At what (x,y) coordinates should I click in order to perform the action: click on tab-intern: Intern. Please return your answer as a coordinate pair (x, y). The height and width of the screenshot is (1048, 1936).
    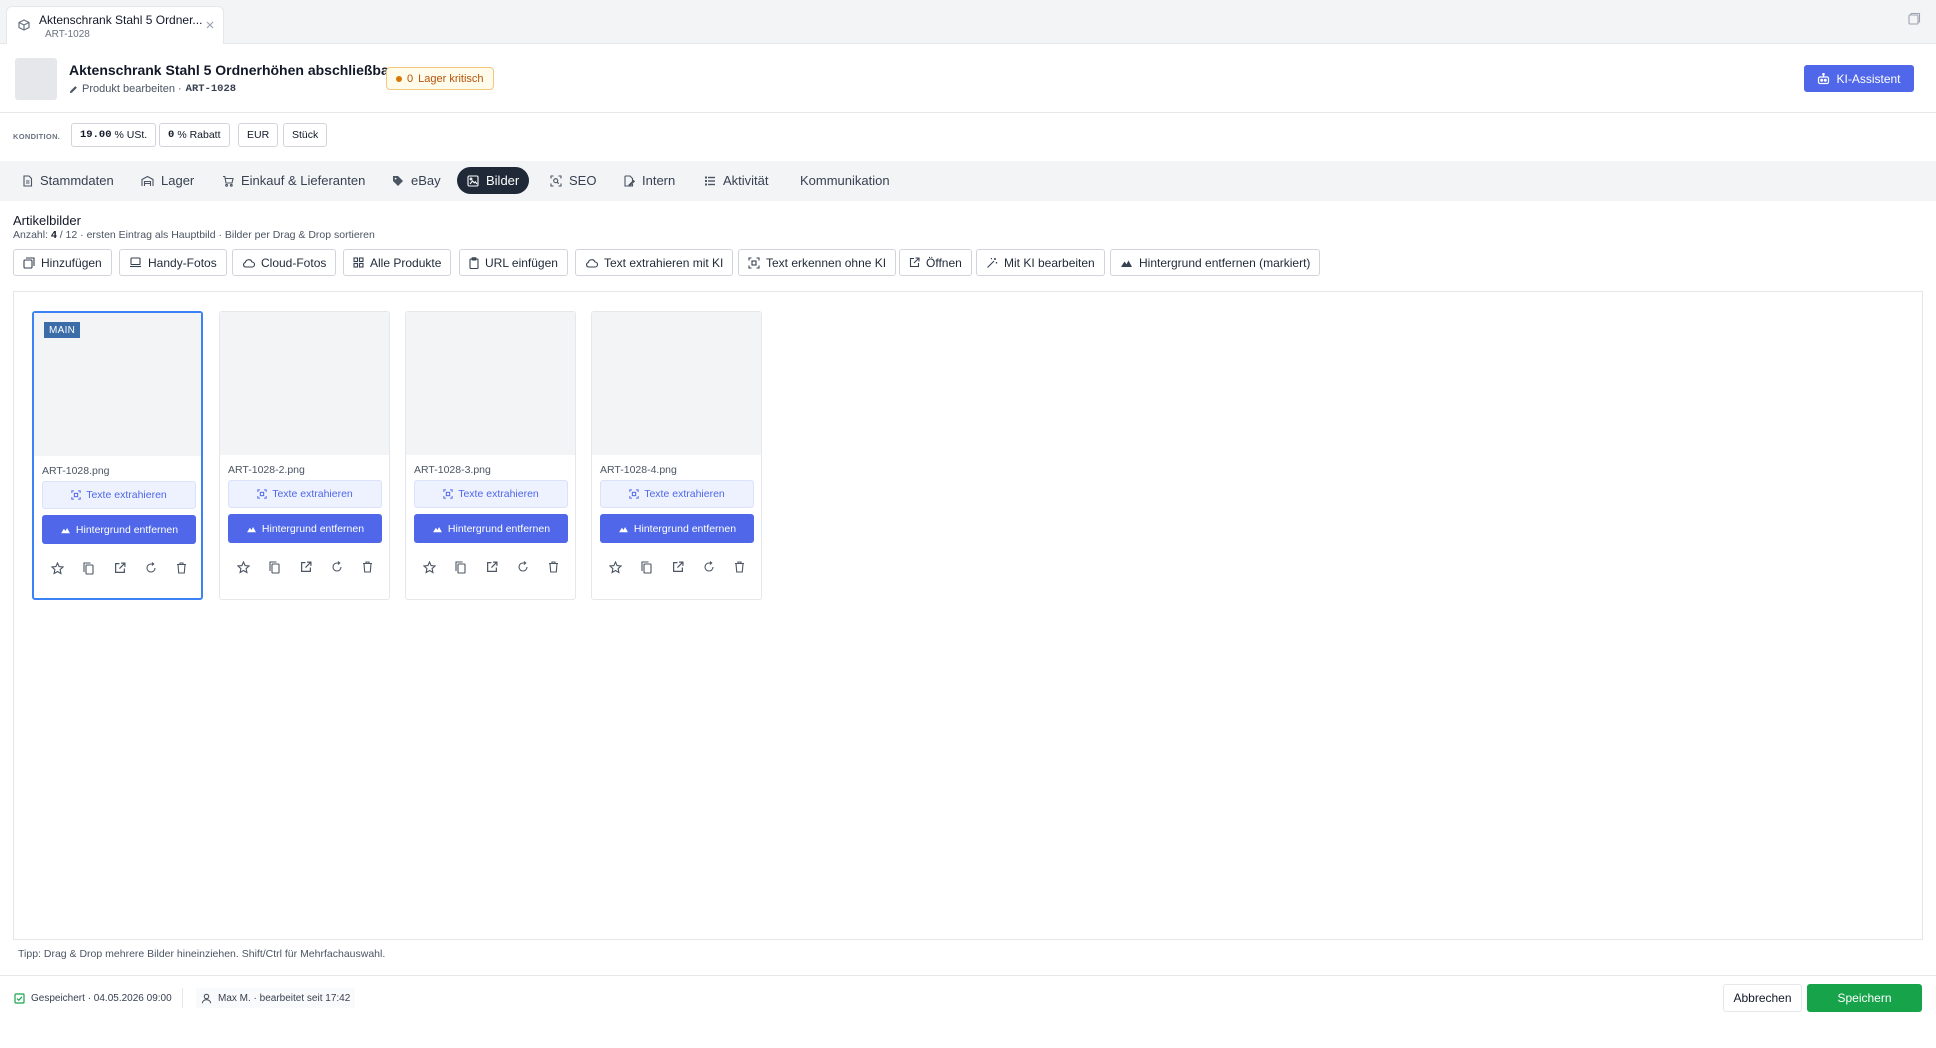
    Looking at the image, I should click on (649, 180).